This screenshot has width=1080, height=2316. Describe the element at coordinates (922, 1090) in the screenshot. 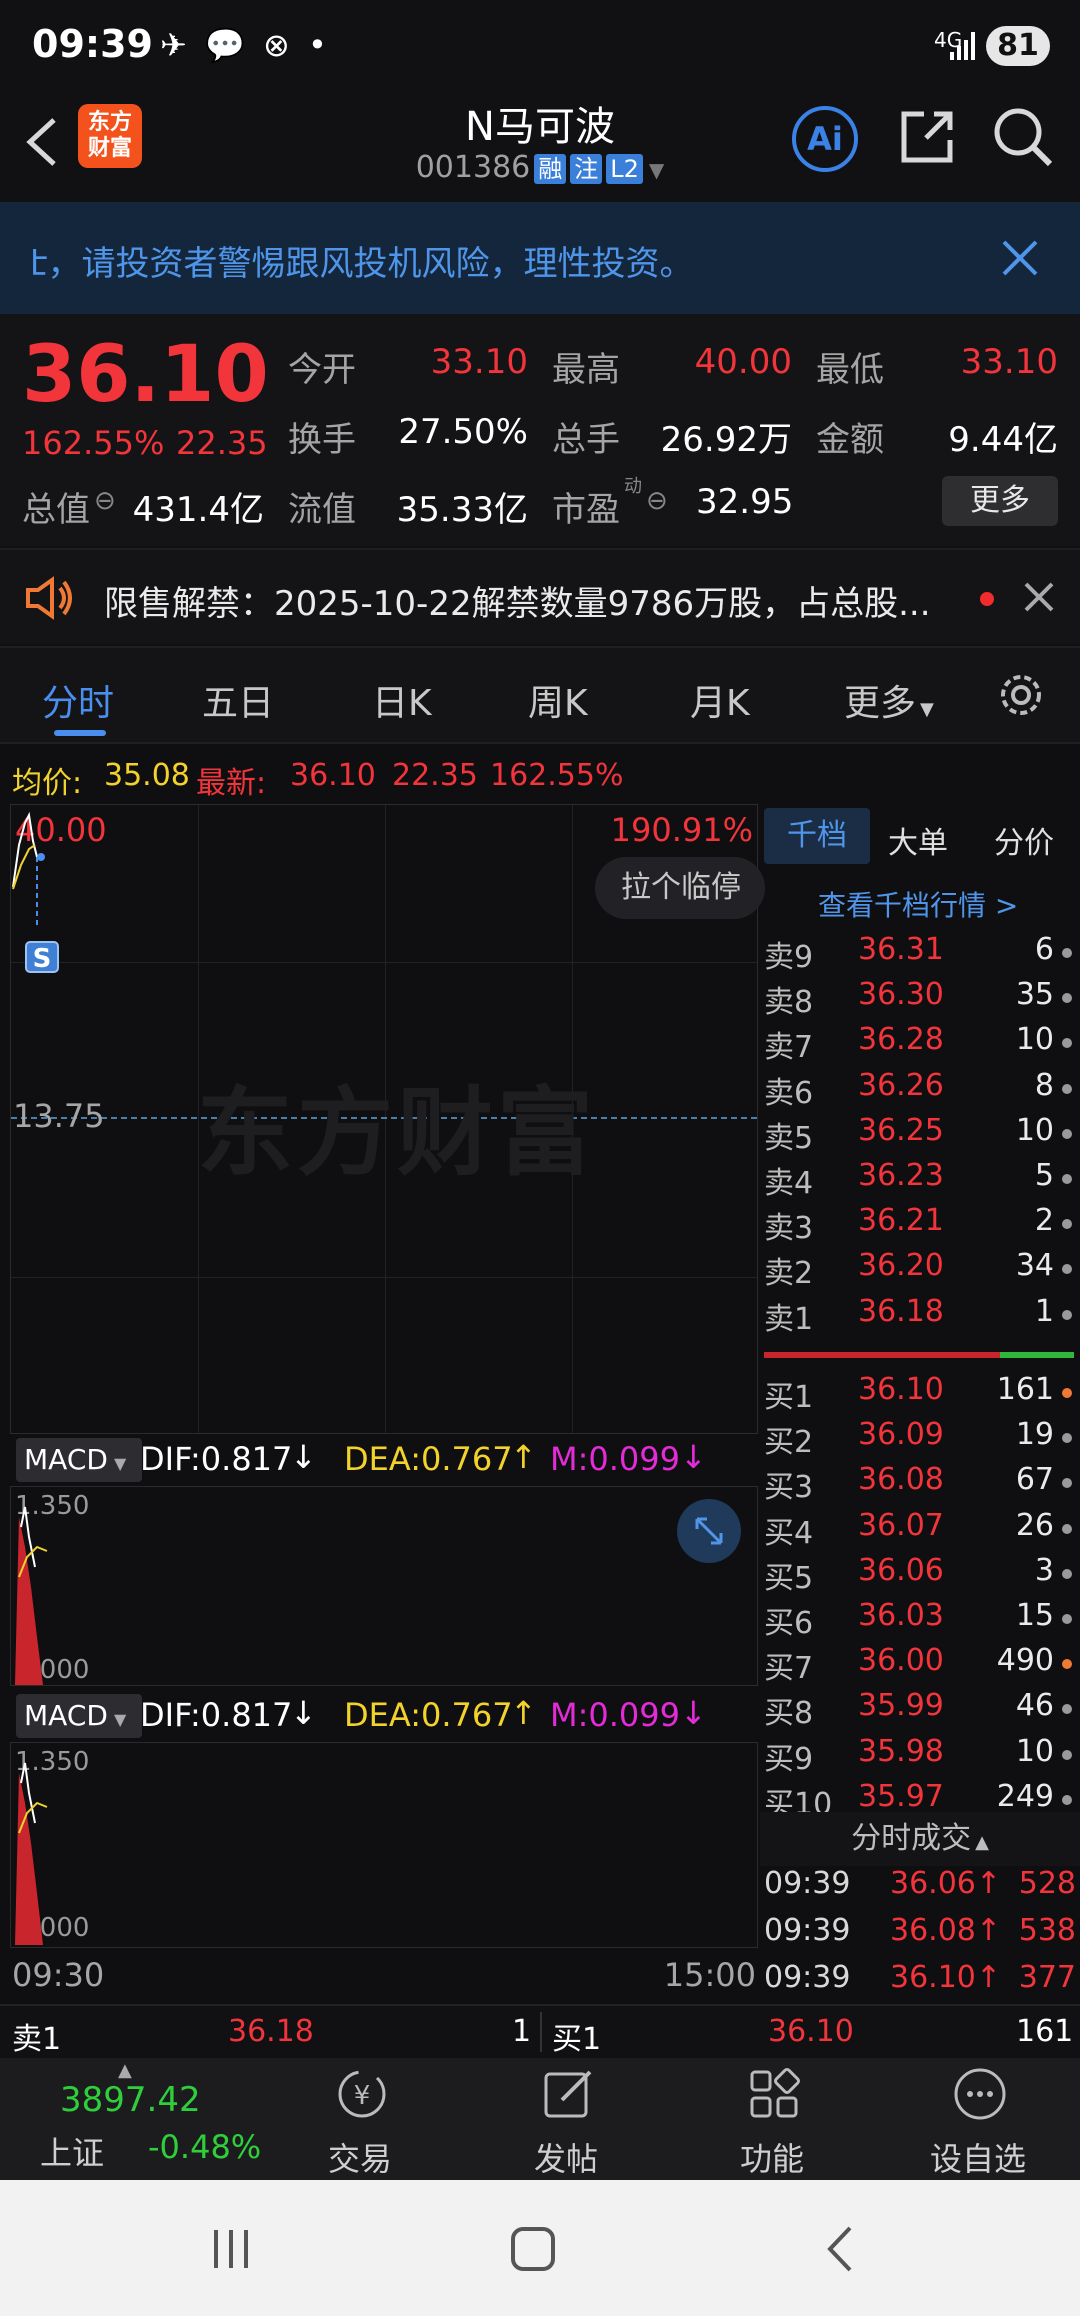

I see `ask-row: 卖6 36.26 8` at that location.